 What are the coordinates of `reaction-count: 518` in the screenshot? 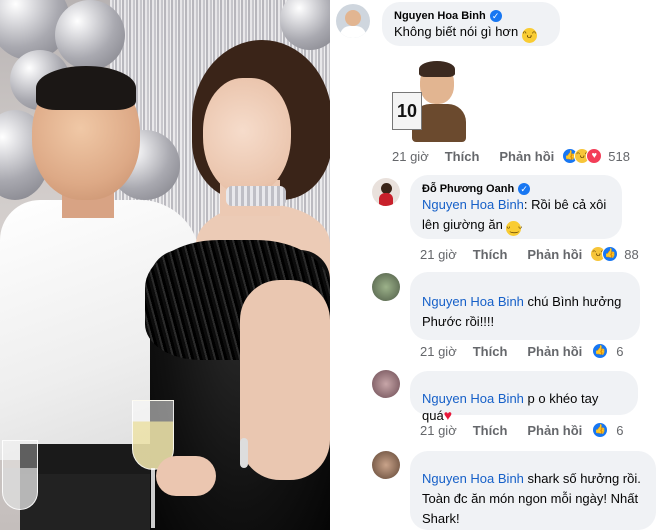 It's located at (619, 156).